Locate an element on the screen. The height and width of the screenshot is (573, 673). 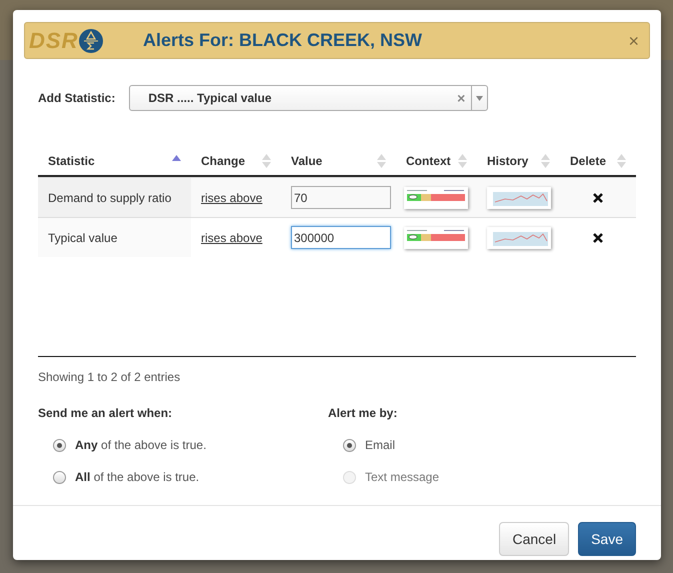
radio-label: Any of the above is true. is located at coordinates (140, 445).